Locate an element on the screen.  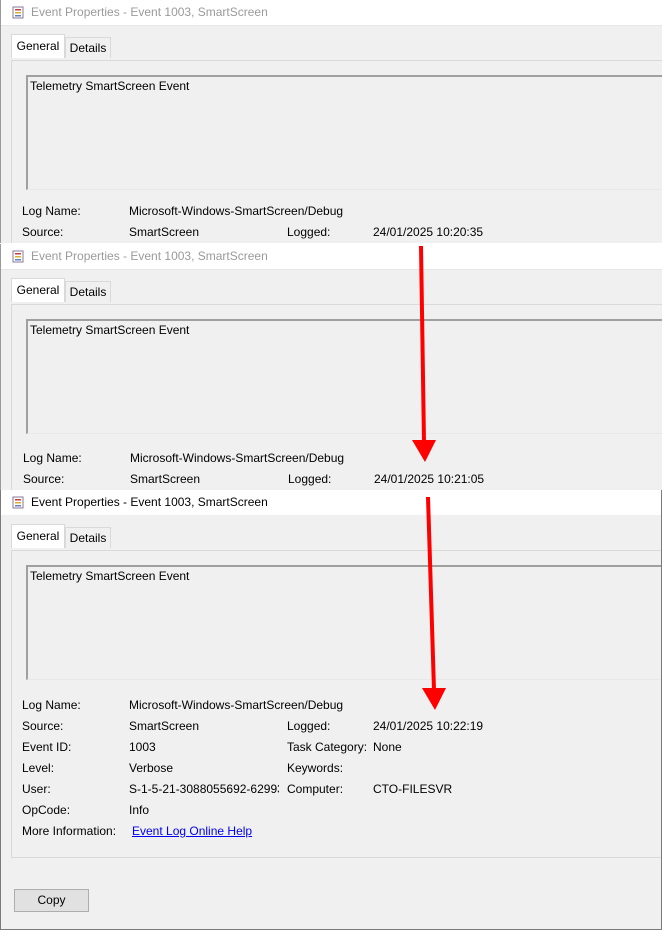
task-category-value: None is located at coordinates (387, 747).